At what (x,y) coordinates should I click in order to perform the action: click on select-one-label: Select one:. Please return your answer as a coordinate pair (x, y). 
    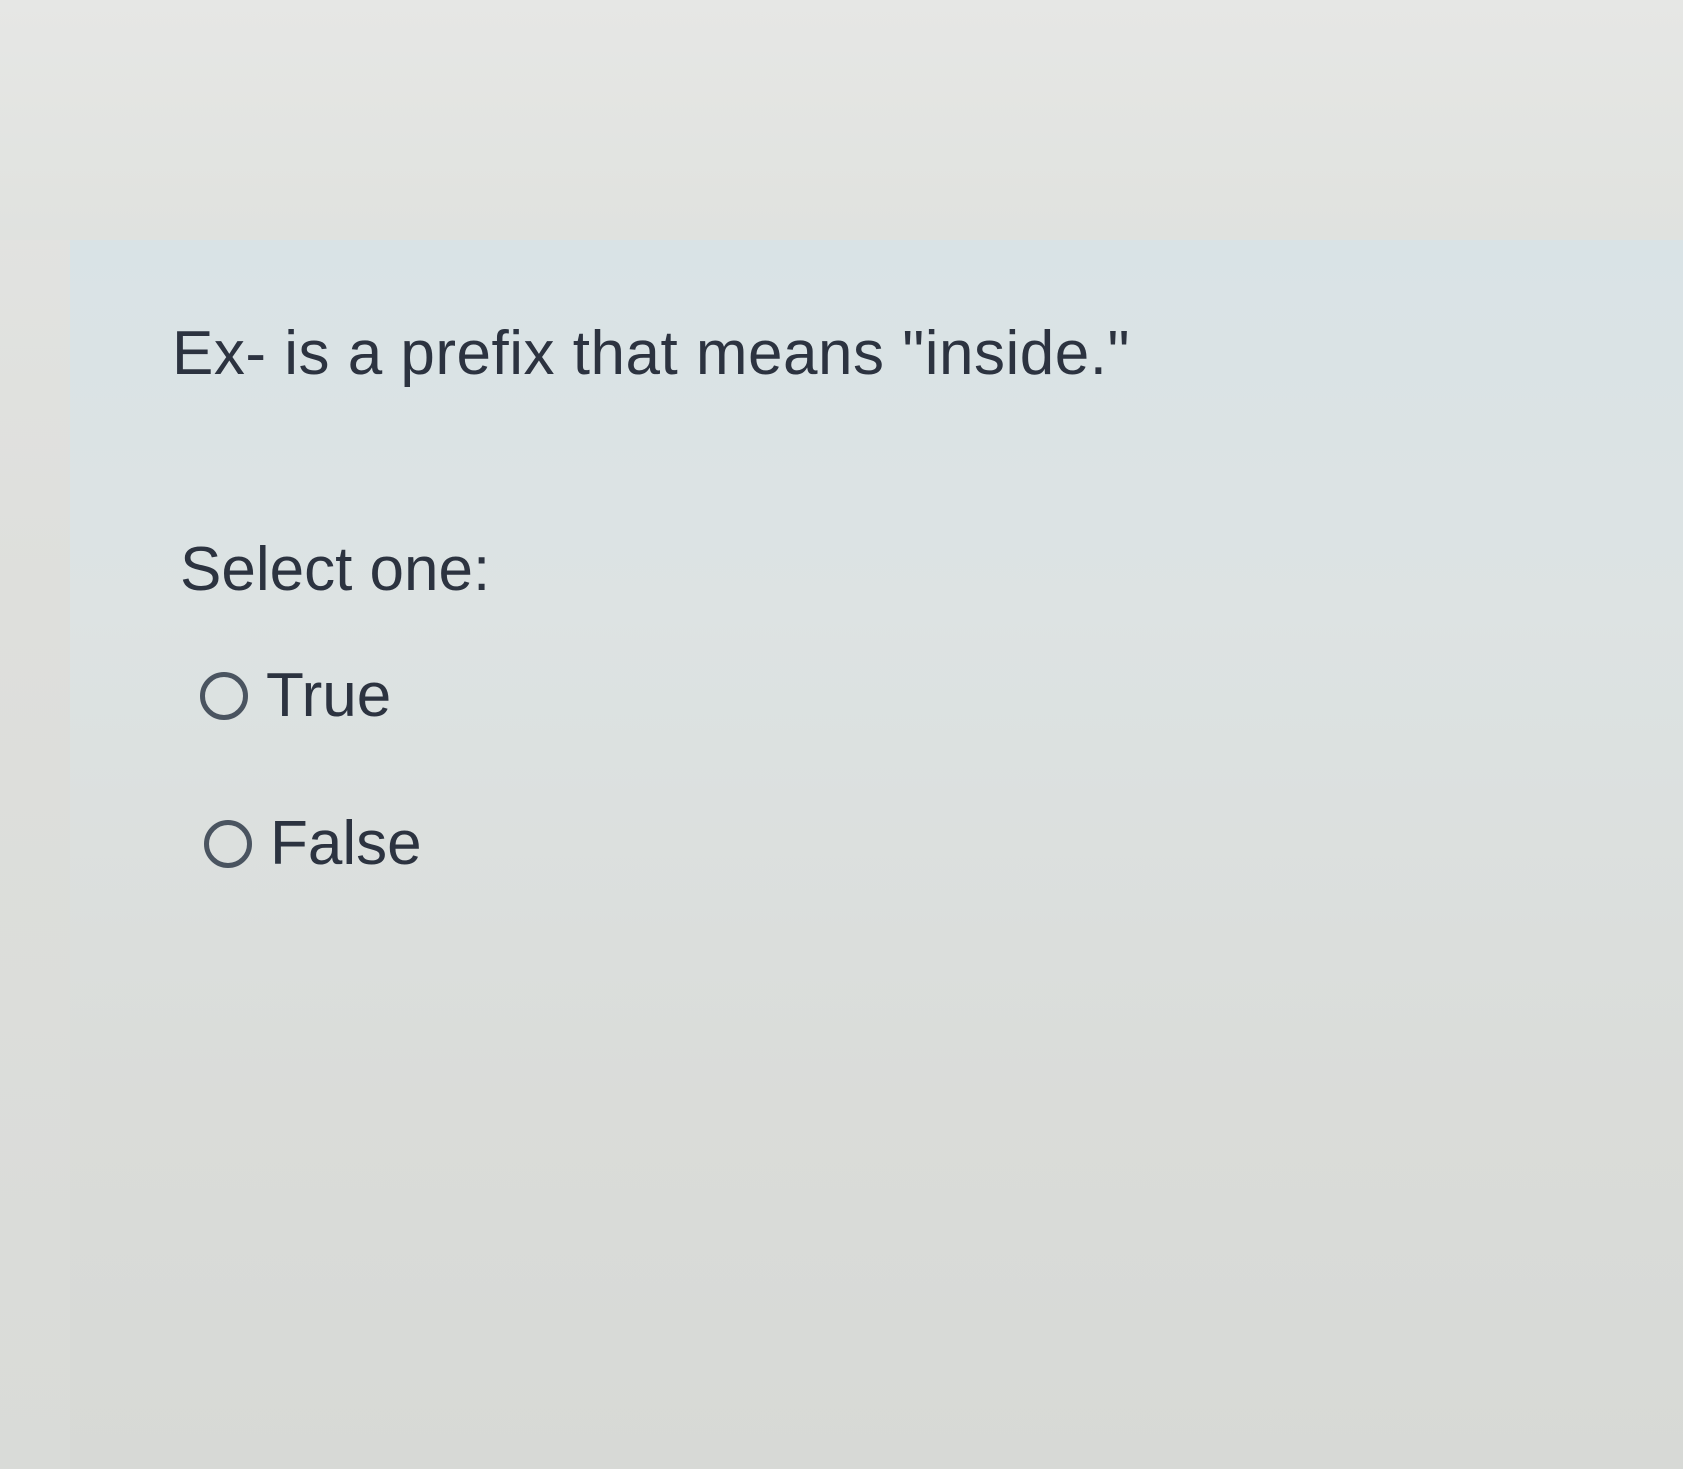
    Looking at the image, I should click on (335, 569).